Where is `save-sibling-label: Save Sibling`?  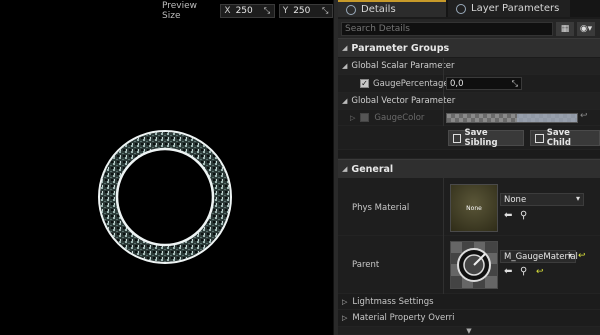 save-sibling-label: Save Sibling is located at coordinates (481, 138).